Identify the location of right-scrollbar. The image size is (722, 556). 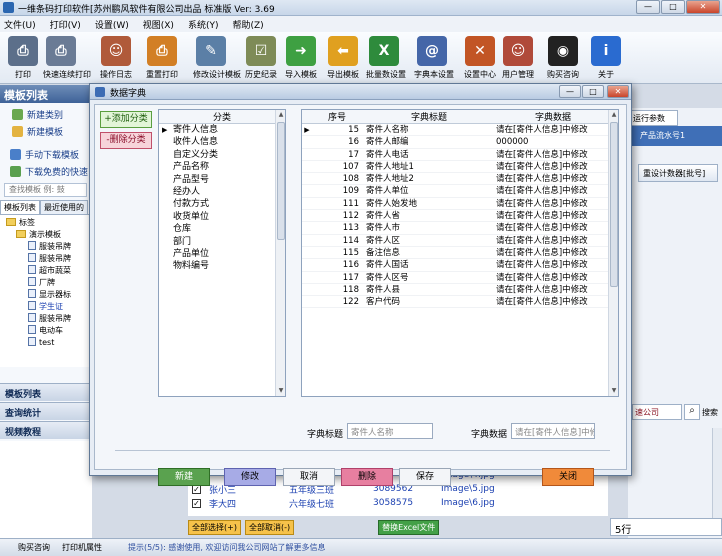
(717, 478).